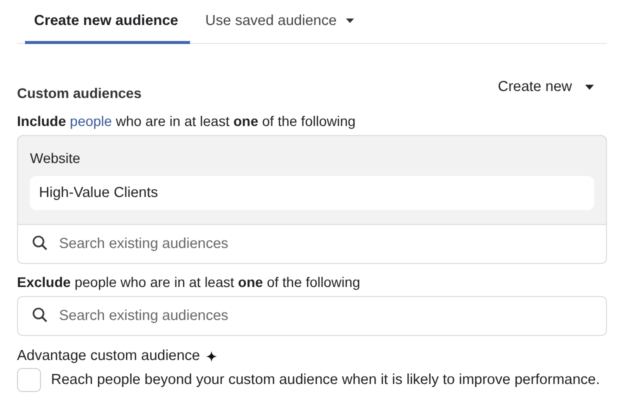 This screenshot has width=624, height=412. Describe the element at coordinates (79, 93) in the screenshot. I see `section-title: Custom audiences` at that location.